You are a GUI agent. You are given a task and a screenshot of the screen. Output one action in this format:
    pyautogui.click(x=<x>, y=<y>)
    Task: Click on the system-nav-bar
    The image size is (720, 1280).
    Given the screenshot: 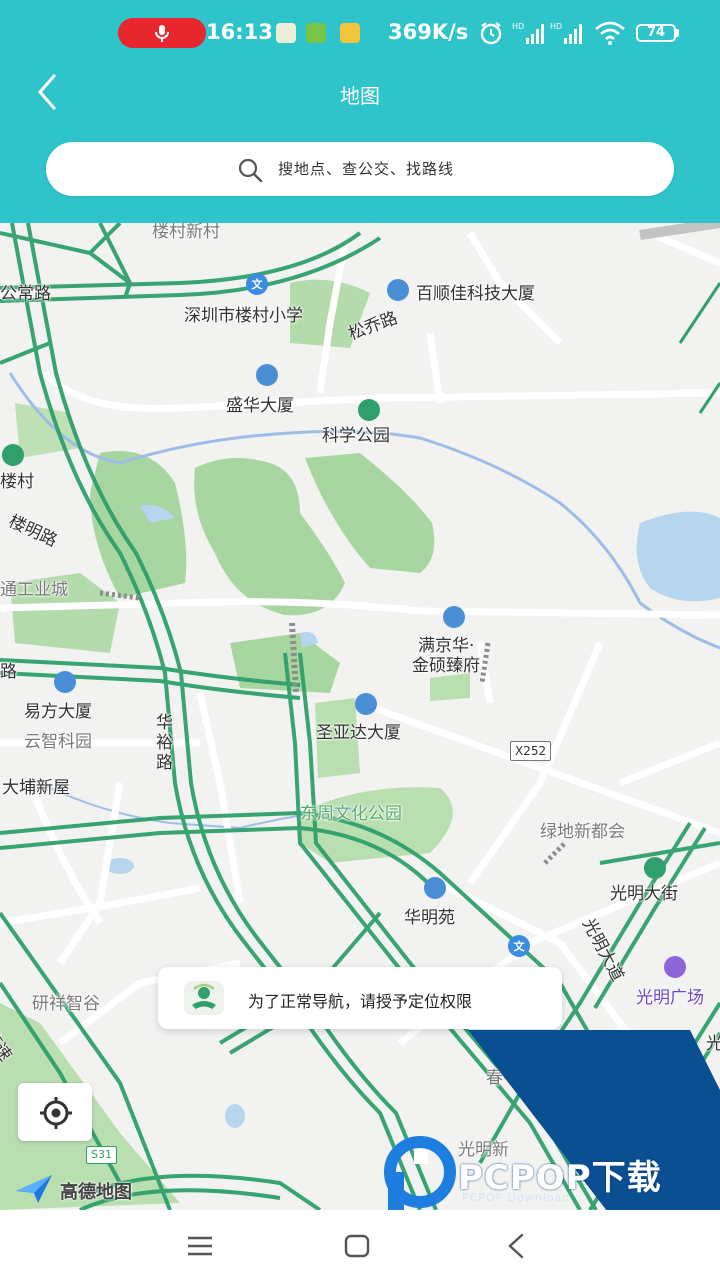 What is the action you would take?
    pyautogui.click(x=360, y=1245)
    